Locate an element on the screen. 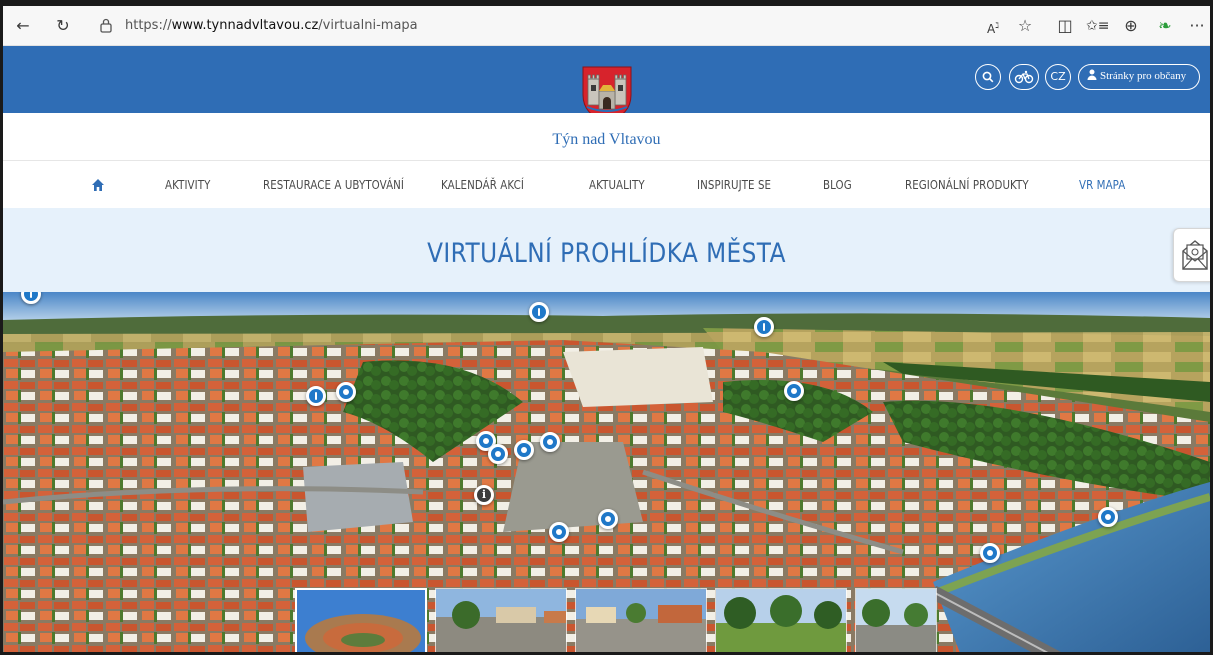 Image resolution: width=1213 pixels, height=655 pixels. extensions-icon: ❧ is located at coordinates (1165, 26).